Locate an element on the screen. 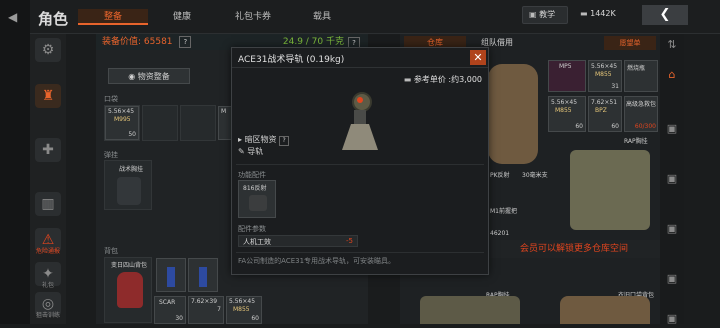 The width and height of the screenshot is (720, 328). tutorial-button: ▣ 教学 is located at coordinates (545, 15).